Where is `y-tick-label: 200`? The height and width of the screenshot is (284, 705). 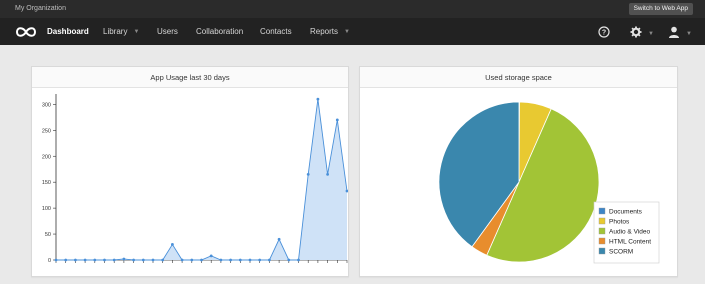
y-tick-label: 200 is located at coordinates (46, 157).